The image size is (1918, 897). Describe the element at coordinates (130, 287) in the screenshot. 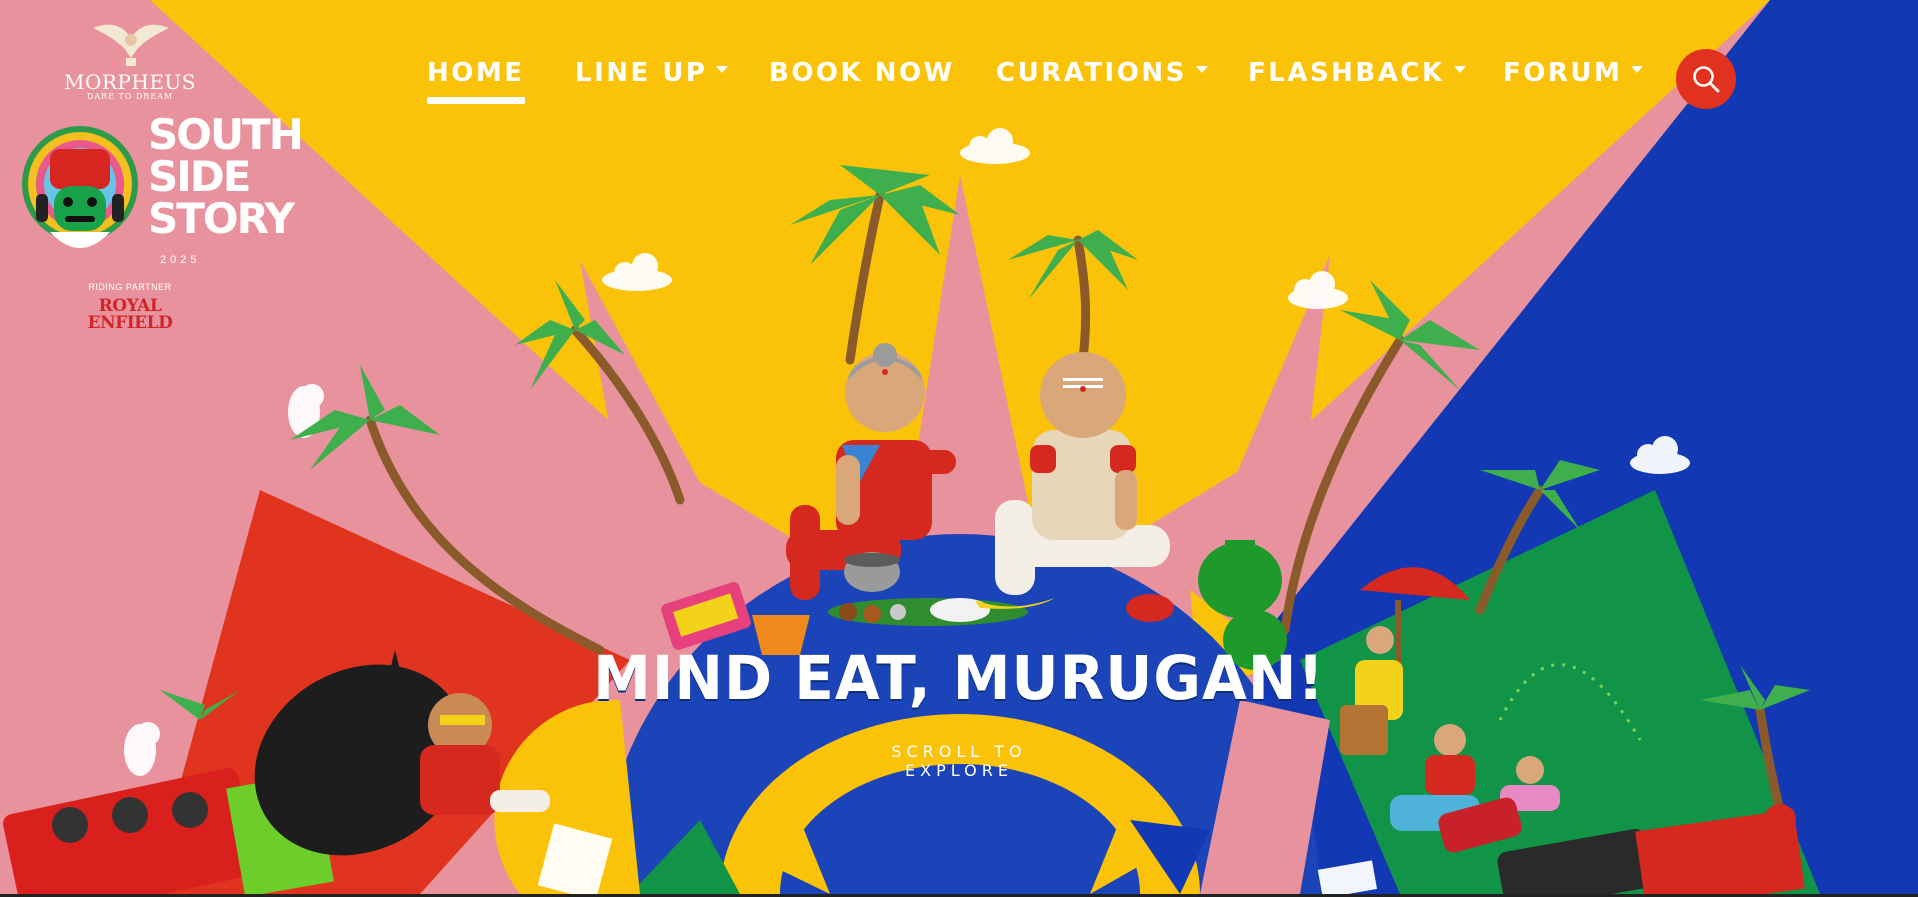

I see `partner-label: RIDING PARTNER` at that location.